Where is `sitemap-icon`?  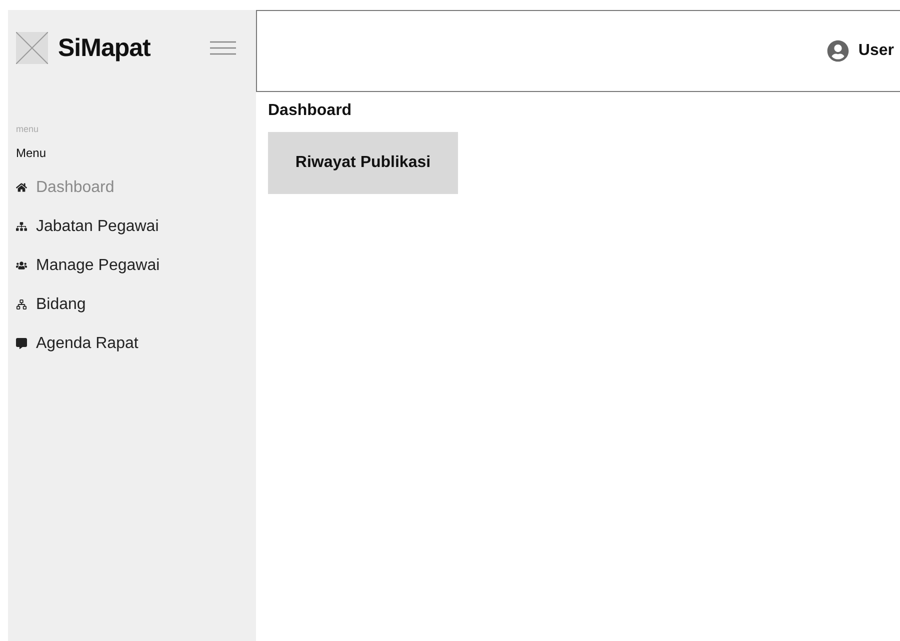
sitemap-icon is located at coordinates (22, 226).